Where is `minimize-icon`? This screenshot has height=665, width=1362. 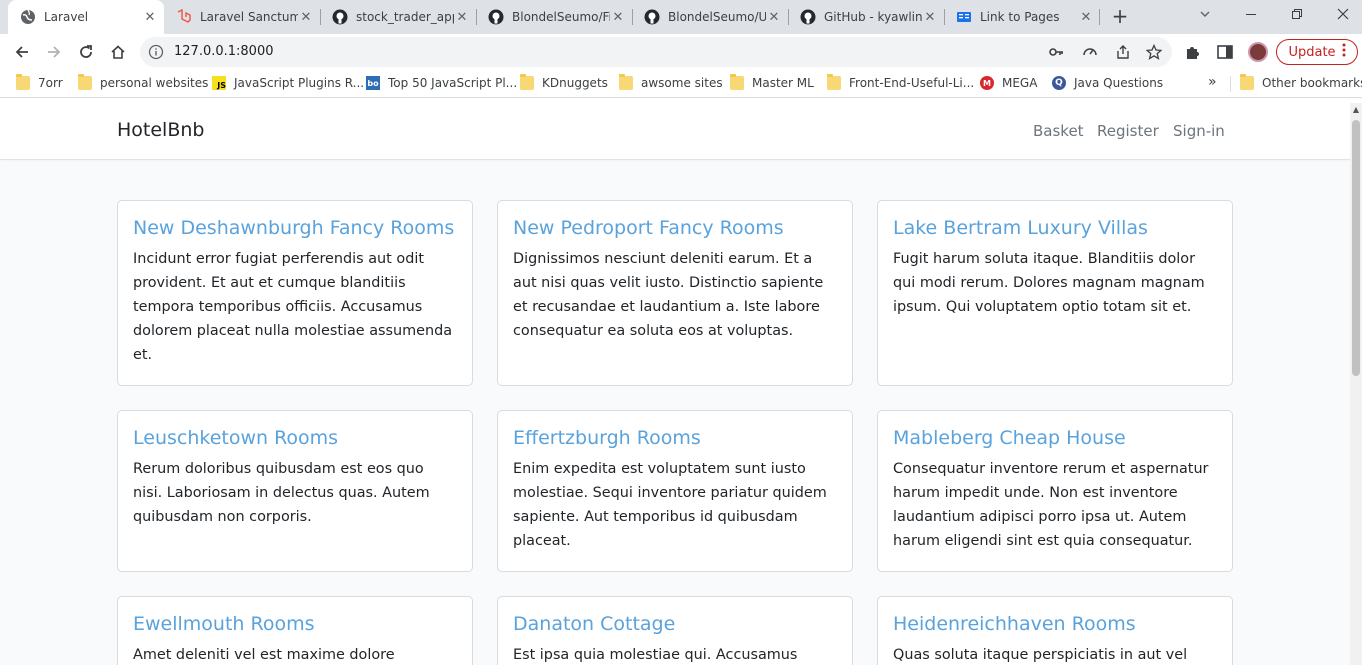 minimize-icon is located at coordinates (1251, 16).